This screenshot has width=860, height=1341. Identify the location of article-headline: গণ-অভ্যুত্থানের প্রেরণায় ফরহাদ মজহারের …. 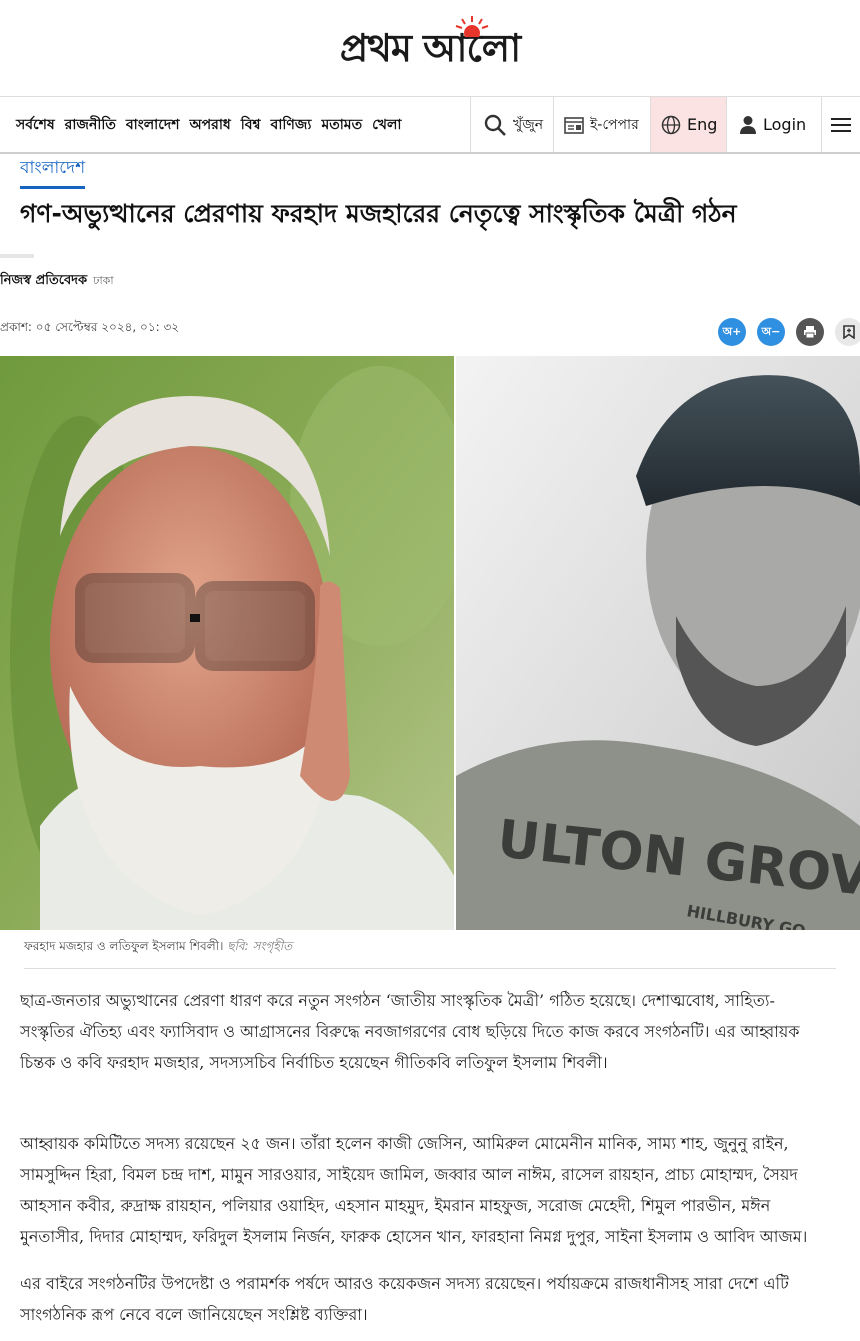
(378, 213).